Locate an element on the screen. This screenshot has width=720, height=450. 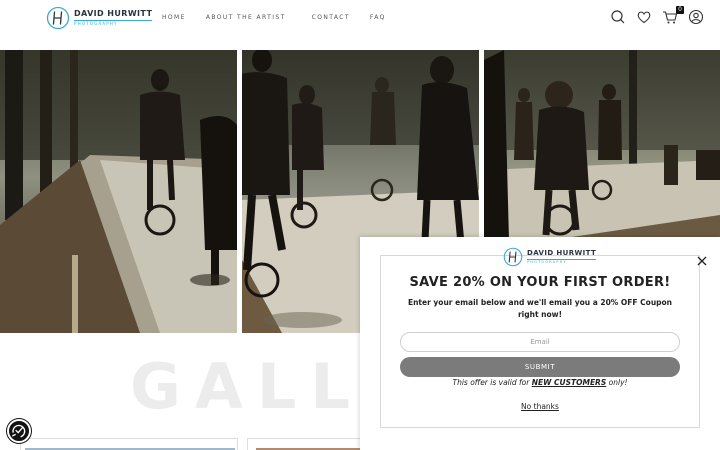
popup-logo: DAVID HURWITT PHOTOGRAPHY is located at coordinates (550, 257).